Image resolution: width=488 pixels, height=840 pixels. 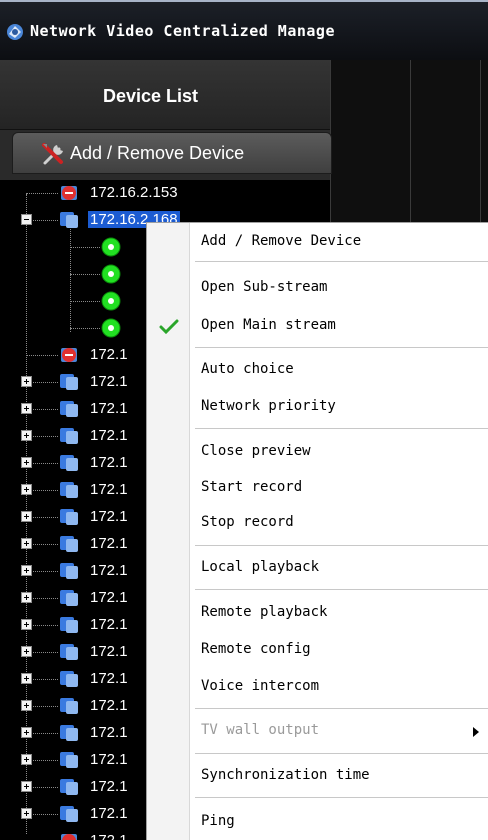 I want to click on submenu-arrow-icon, so click(x=476, y=732).